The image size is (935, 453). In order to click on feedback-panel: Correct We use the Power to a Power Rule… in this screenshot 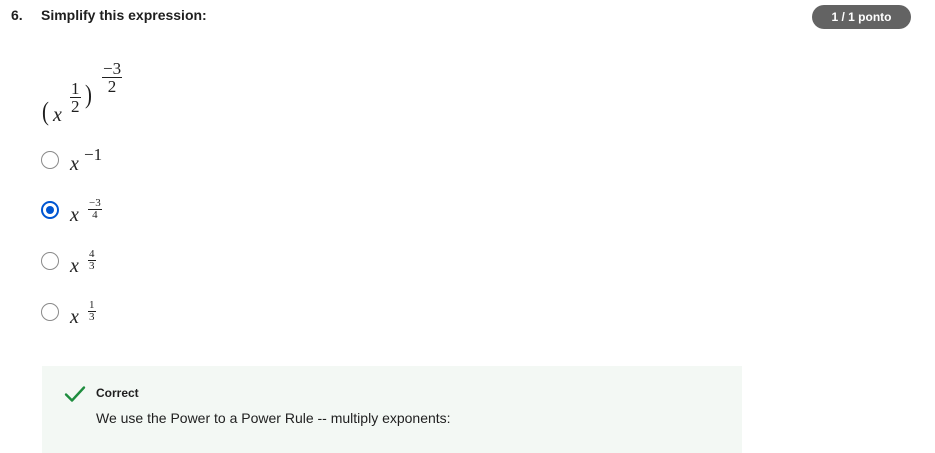, I will do `click(392, 409)`.